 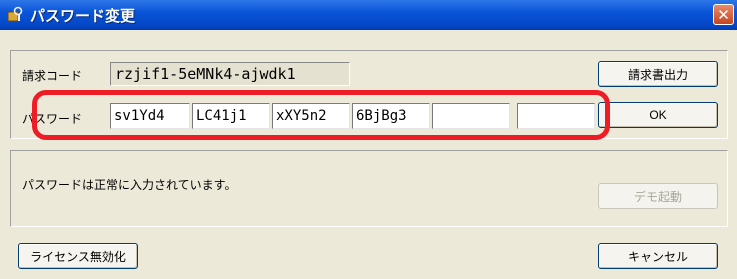 I want to click on close-icon: ✕, so click(x=723, y=15).